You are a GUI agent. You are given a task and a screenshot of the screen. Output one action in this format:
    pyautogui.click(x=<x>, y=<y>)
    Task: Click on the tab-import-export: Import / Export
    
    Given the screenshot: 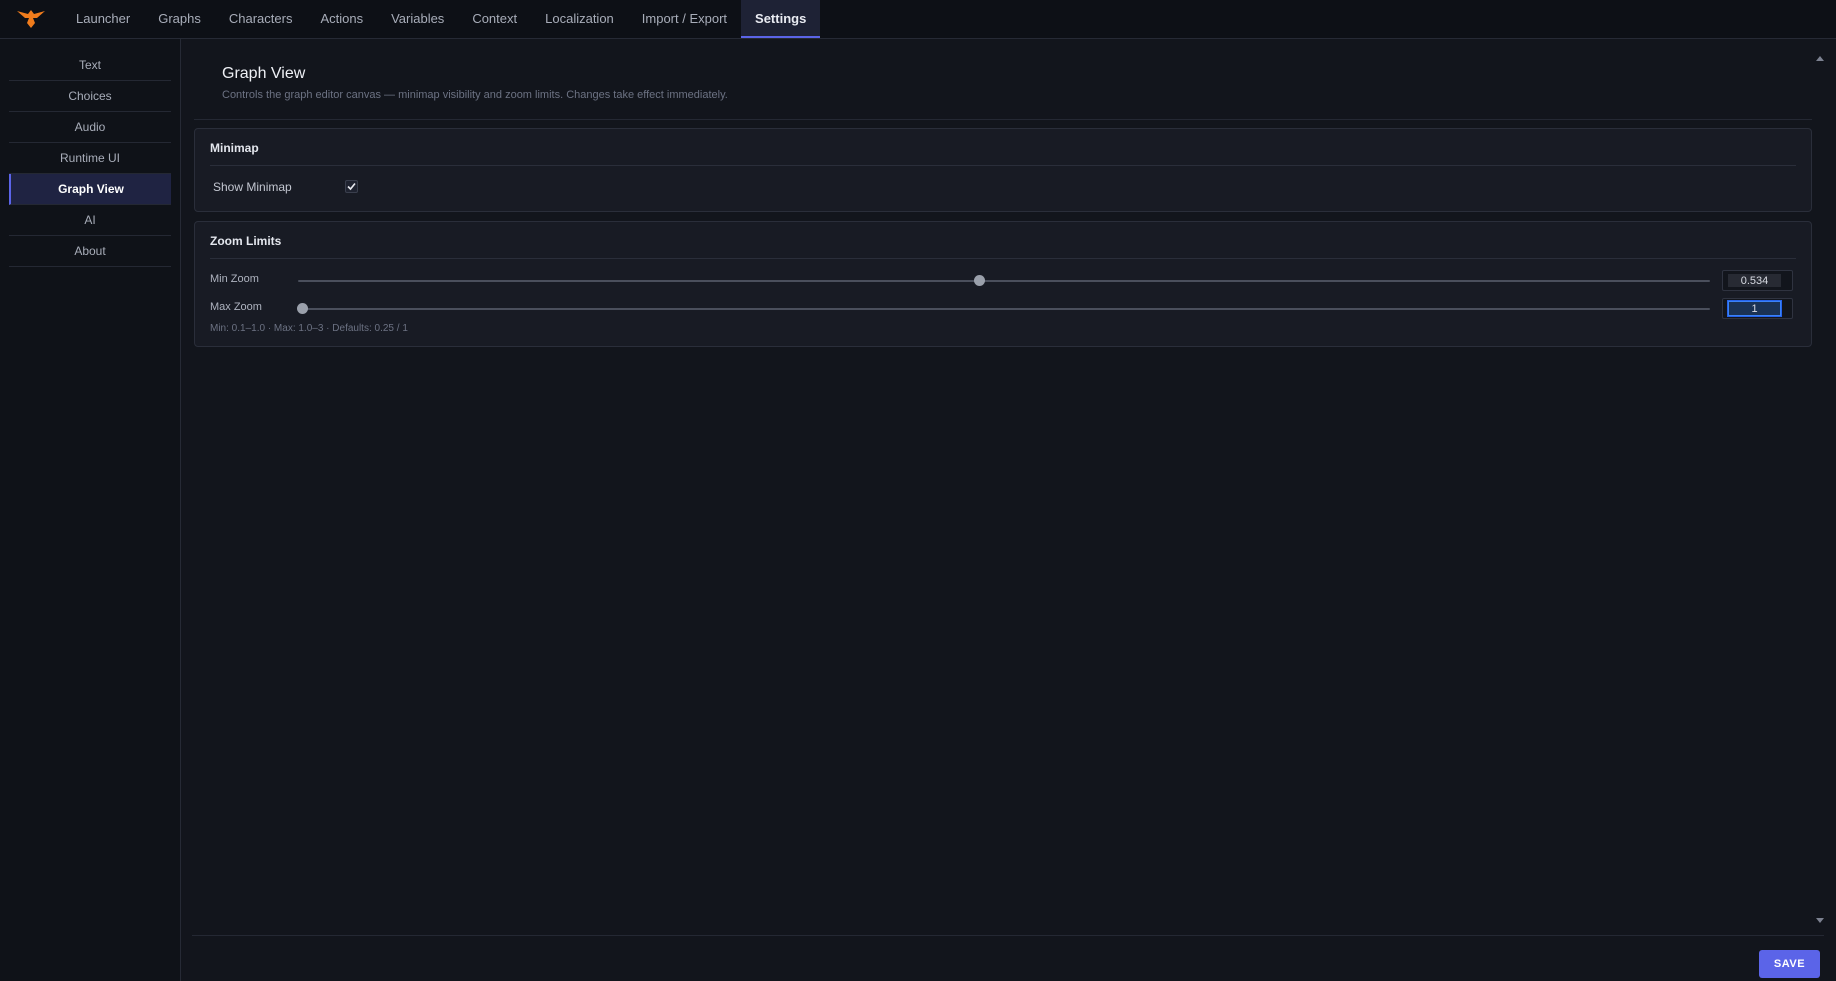 What is the action you would take?
    pyautogui.click(x=684, y=19)
    